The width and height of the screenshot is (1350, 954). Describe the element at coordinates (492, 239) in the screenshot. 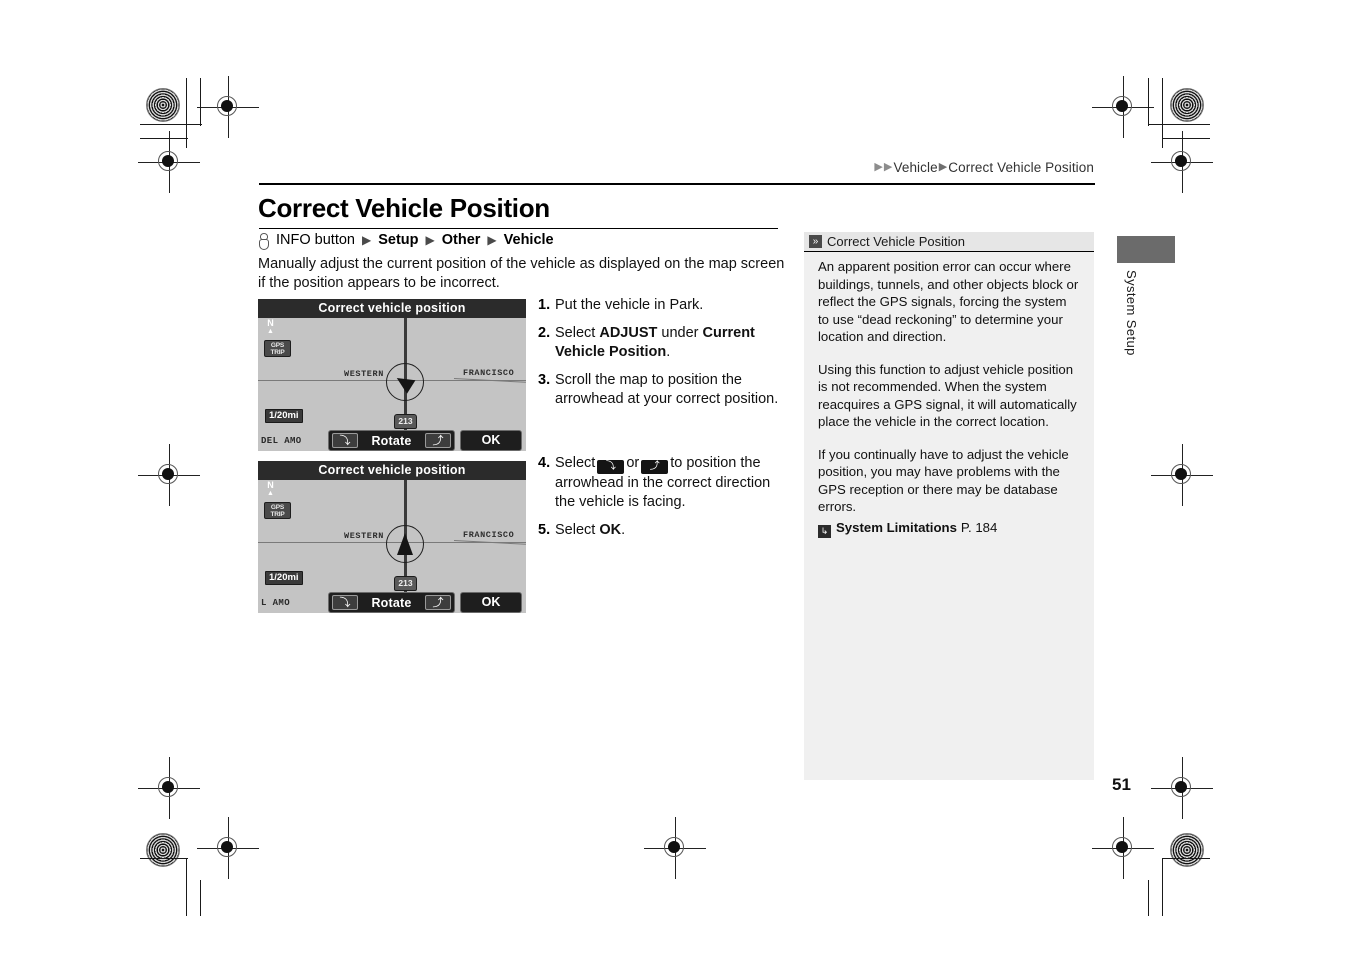

I see `nav-path-arrow-3: ▶` at that location.